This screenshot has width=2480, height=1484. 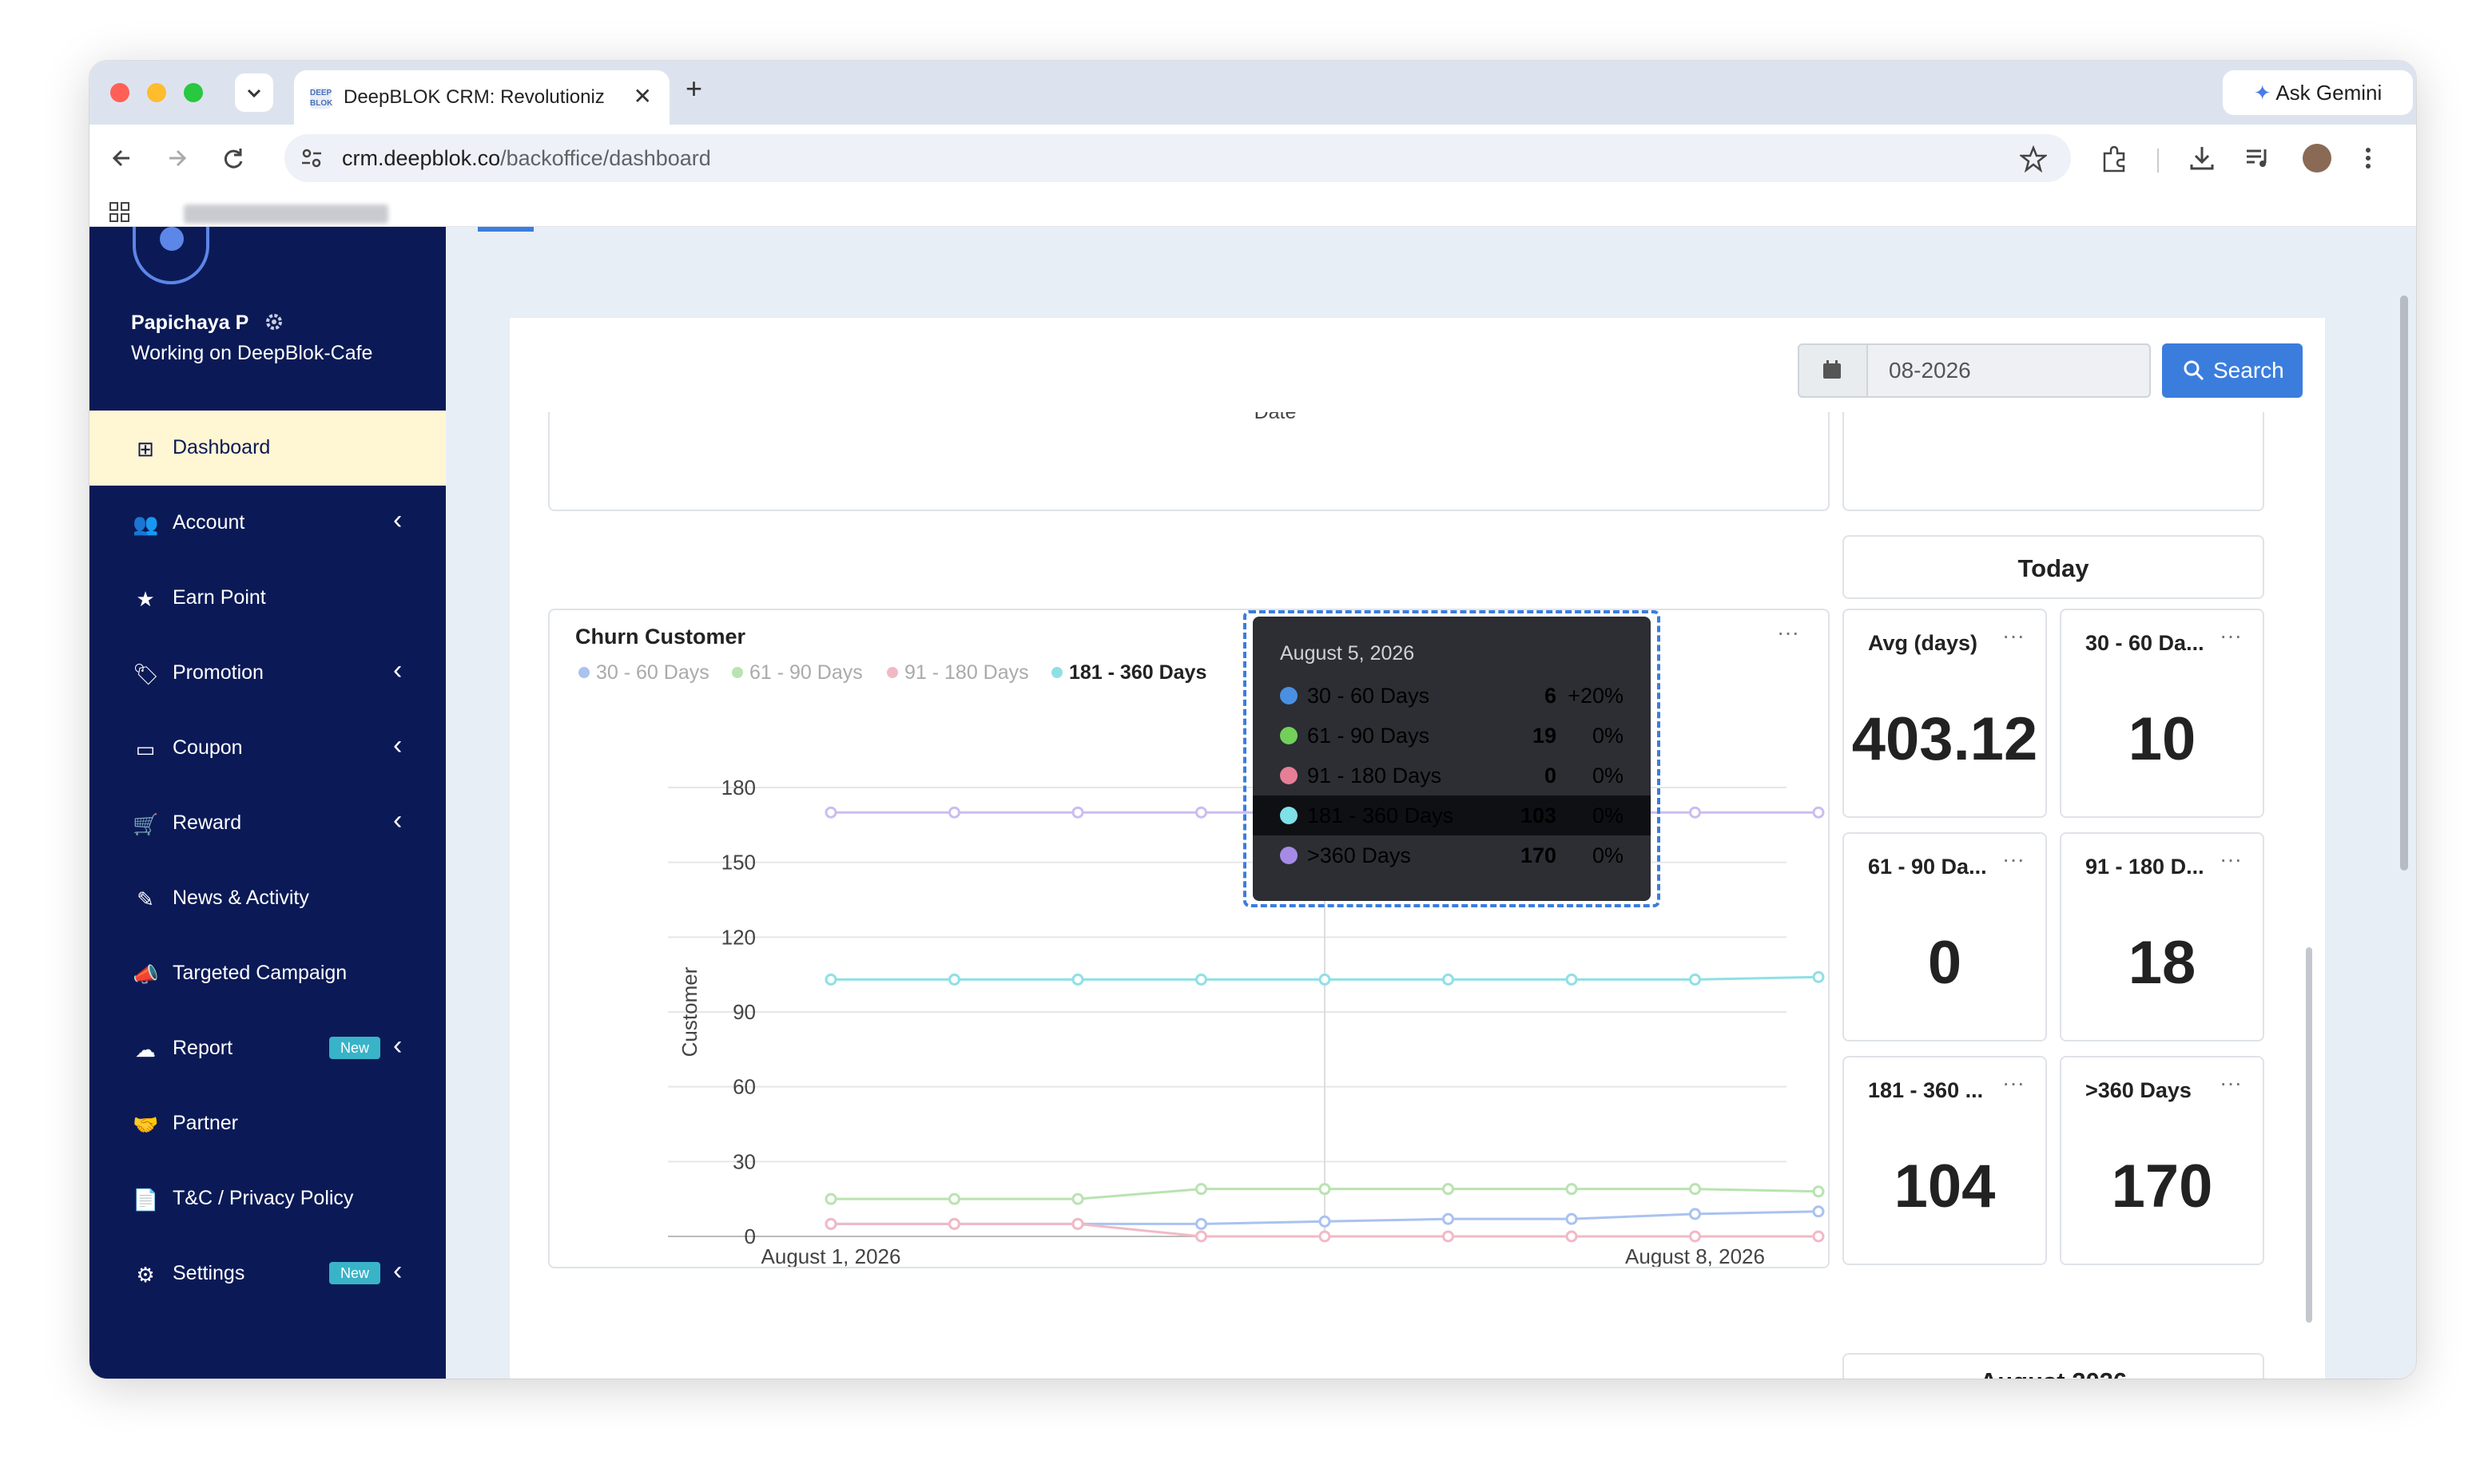 What do you see at coordinates (267, 523) in the screenshot?
I see `sidebar-item-account: 👥 Account ‹` at bounding box center [267, 523].